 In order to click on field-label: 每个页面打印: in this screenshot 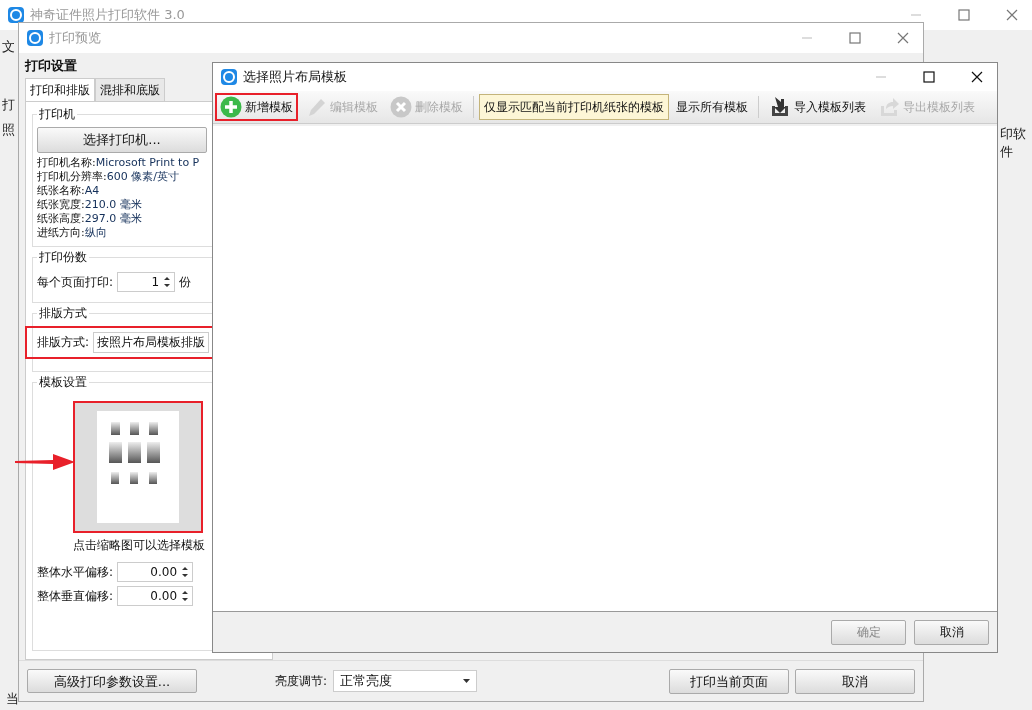, I will do `click(75, 282)`.